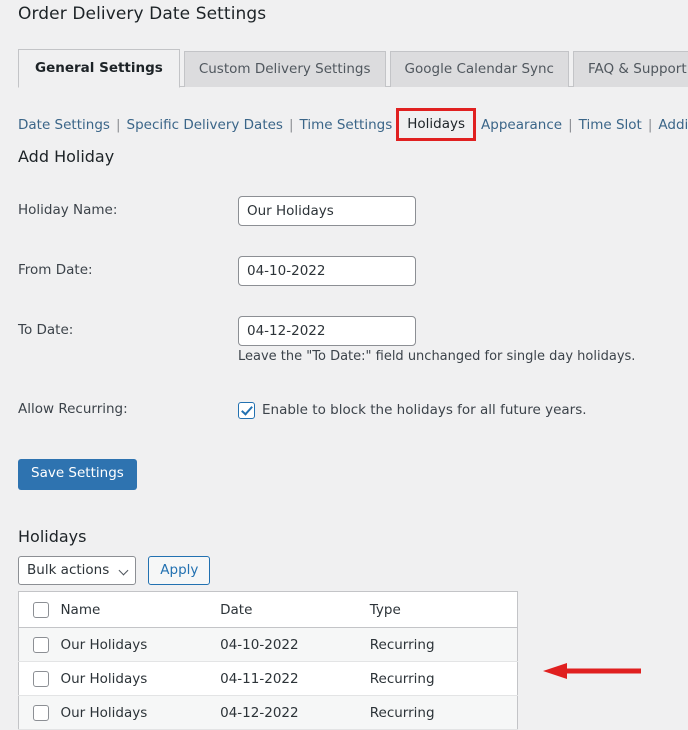 Image resolution: width=688 pixels, height=730 pixels. Describe the element at coordinates (610, 125) in the screenshot. I see `subnav-link-time-slot: Time Slot` at that location.